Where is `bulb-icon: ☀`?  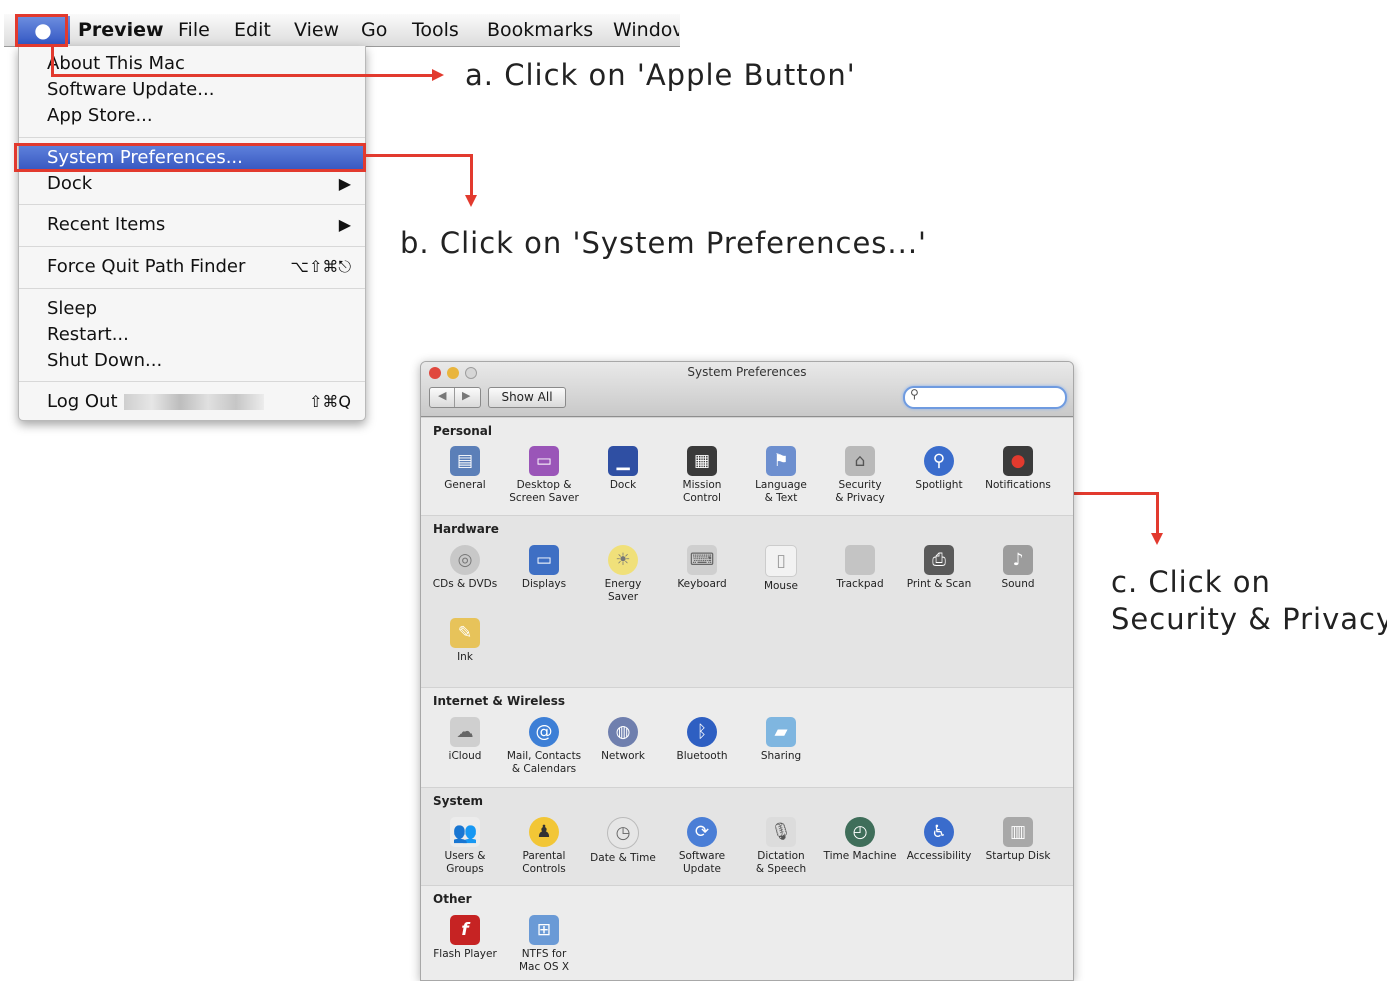
bulb-icon: ☀ is located at coordinates (623, 560).